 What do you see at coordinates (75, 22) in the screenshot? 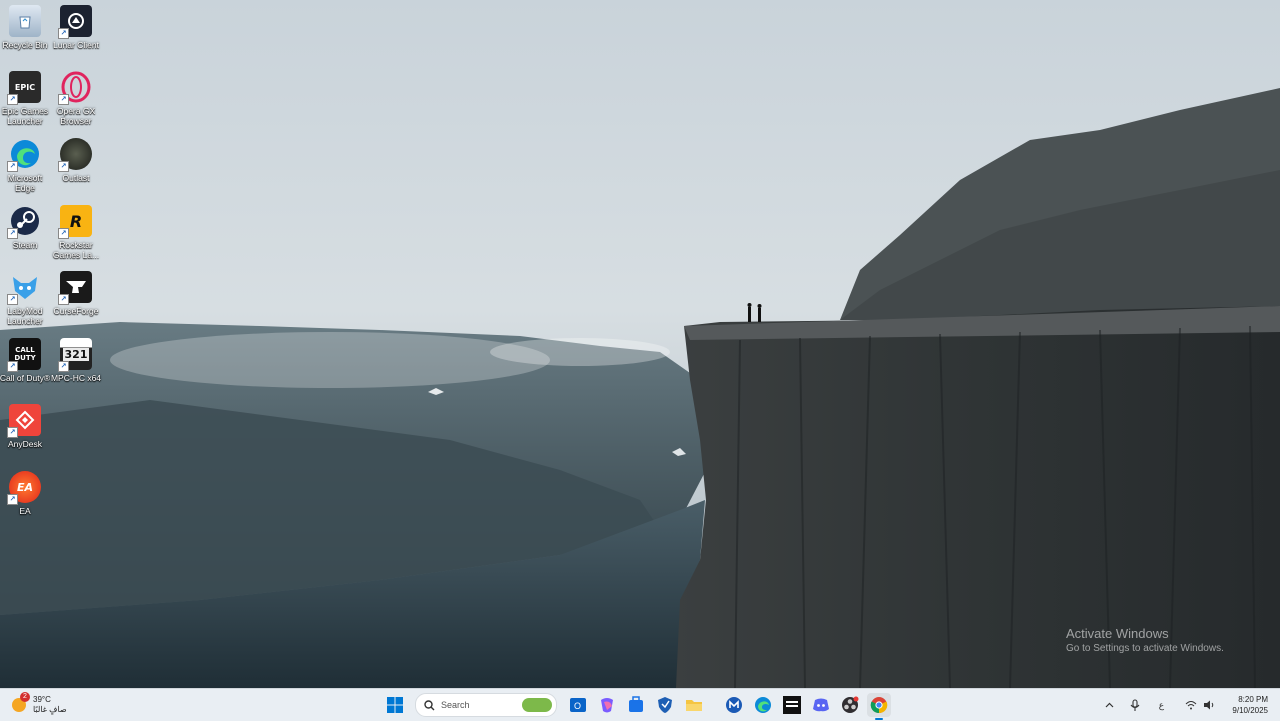
I see `lunar-client-icon: ↗` at bounding box center [75, 22].